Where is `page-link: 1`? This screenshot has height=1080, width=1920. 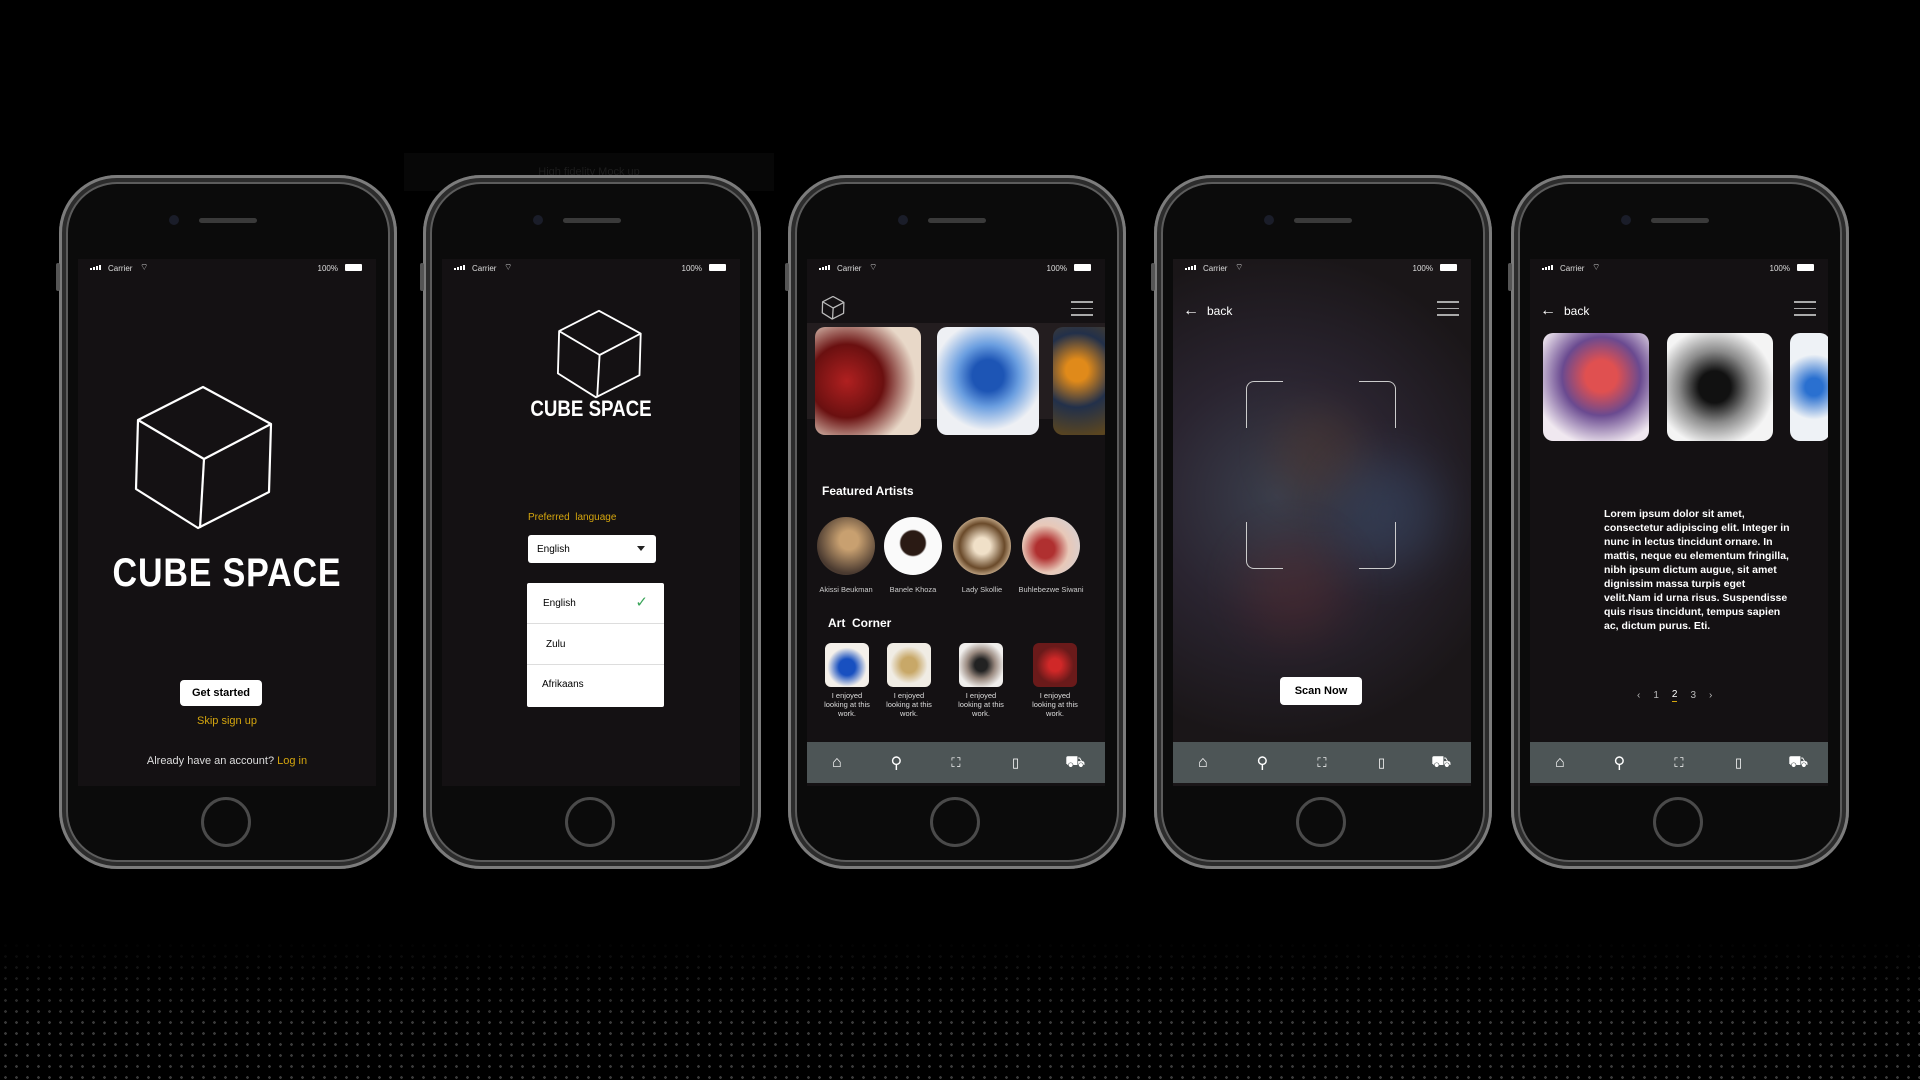 page-link: 1 is located at coordinates (1656, 695).